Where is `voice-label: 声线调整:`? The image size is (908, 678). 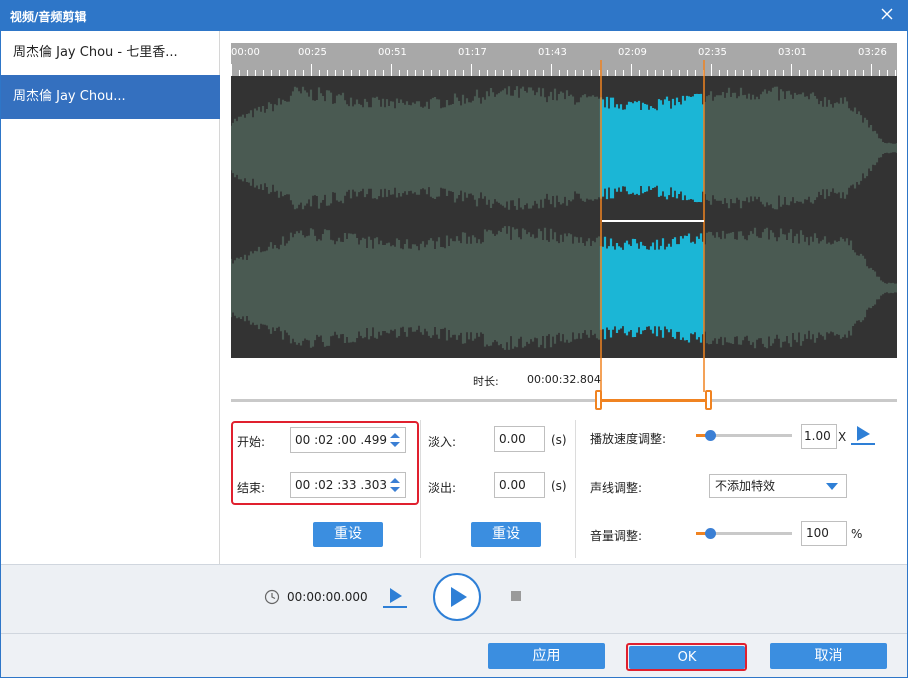 voice-label: 声线调整: is located at coordinates (616, 488).